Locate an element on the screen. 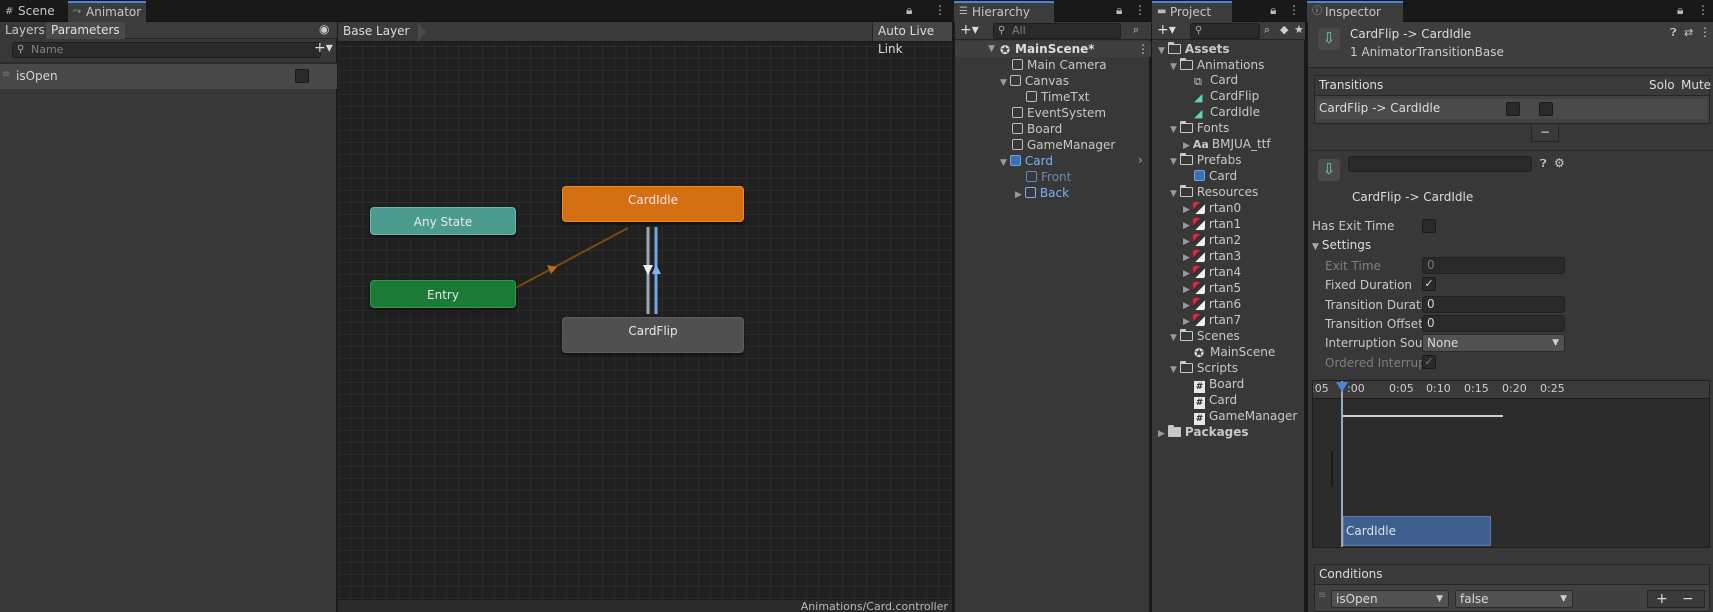 This screenshot has width=1713, height=612. project-item-rtan6: ▶ rtan6 is located at coordinates (1212, 304).